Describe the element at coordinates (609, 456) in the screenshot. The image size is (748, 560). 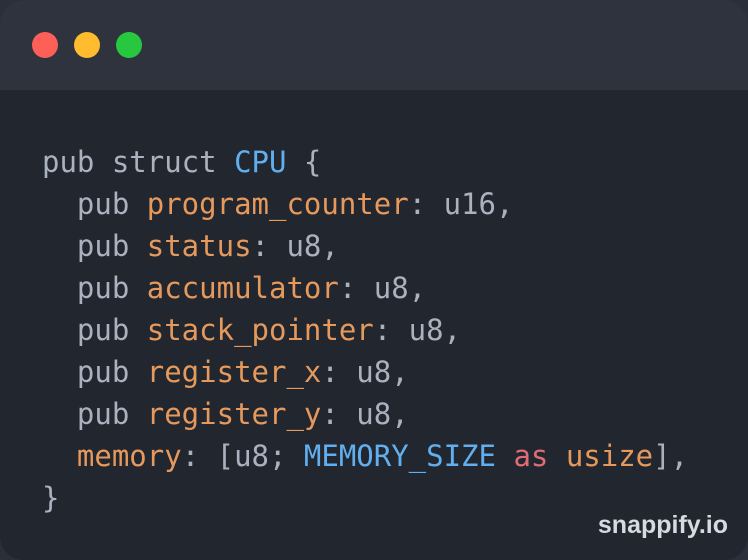
I see `code-token: usize` at that location.